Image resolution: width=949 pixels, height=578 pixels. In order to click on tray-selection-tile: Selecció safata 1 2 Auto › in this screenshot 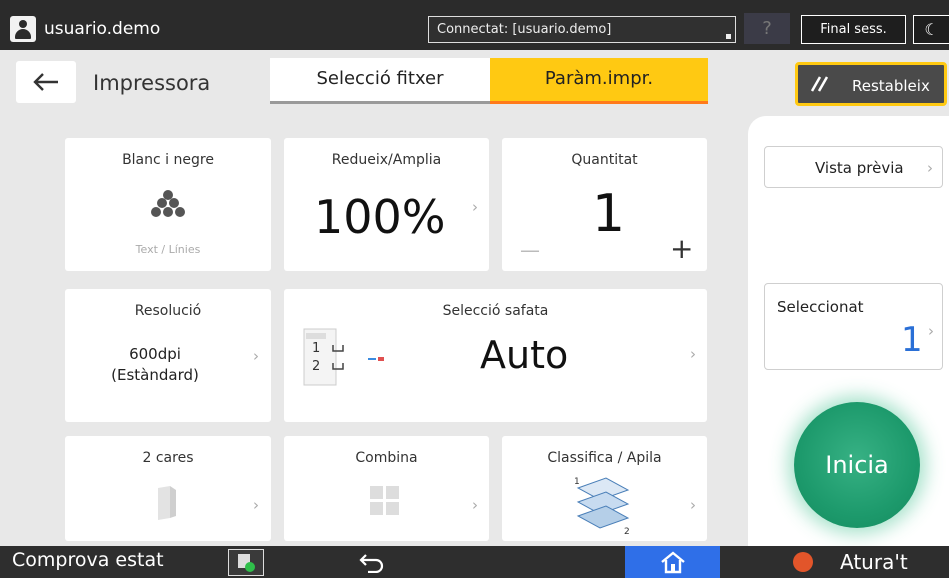, I will do `click(495, 355)`.